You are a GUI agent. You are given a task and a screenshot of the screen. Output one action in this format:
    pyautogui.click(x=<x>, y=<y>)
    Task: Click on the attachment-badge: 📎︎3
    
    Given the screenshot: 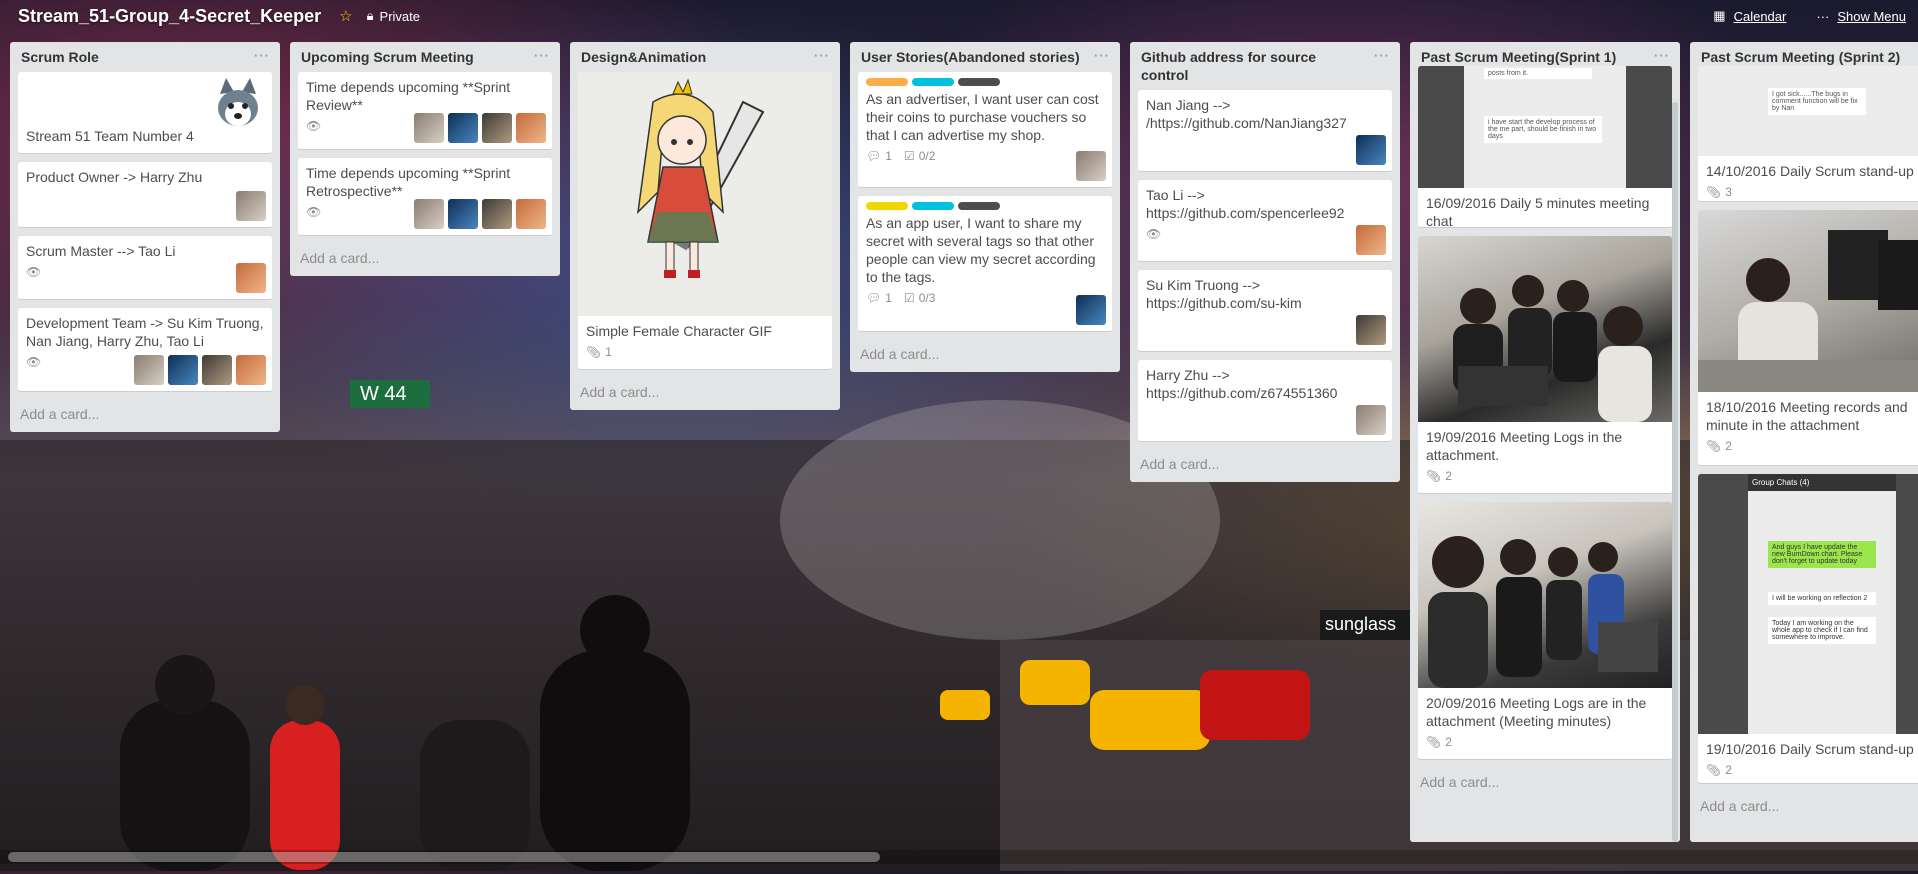 What is the action you would take?
    pyautogui.click(x=1719, y=192)
    